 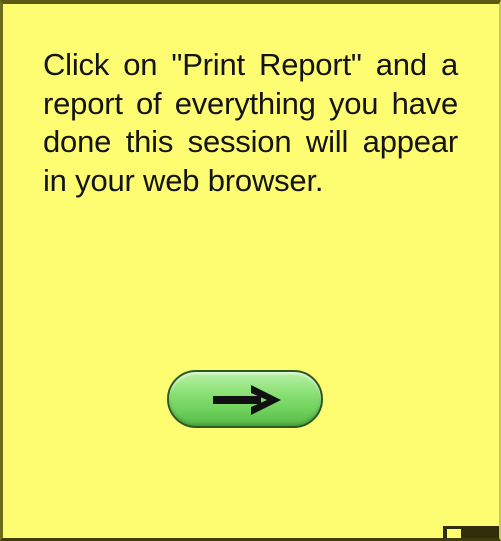 I want to click on next-button, so click(x=245, y=399).